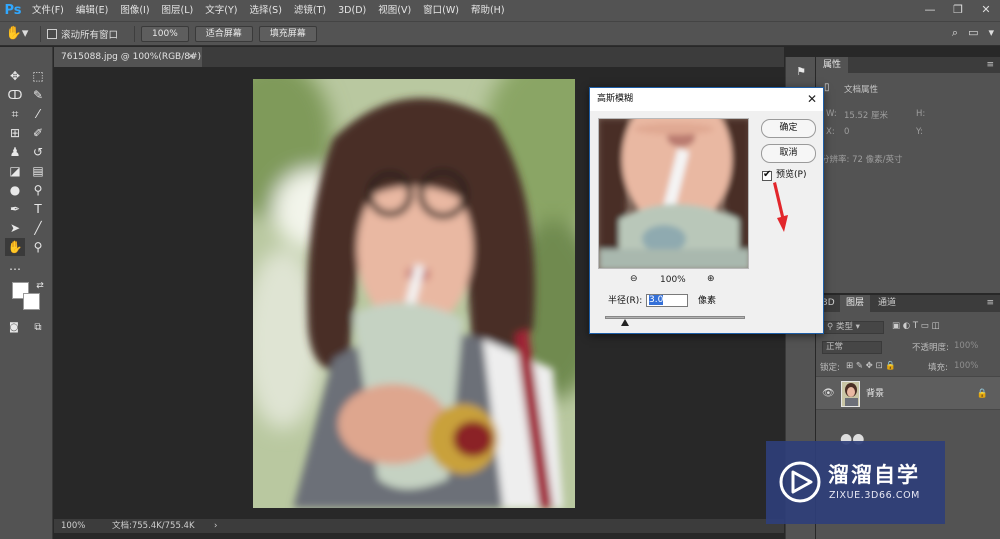 The height and width of the screenshot is (539, 1000). Describe the element at coordinates (706, 99) in the screenshot. I see `dialog-titlebar: 高斯模糊 ✕` at that location.